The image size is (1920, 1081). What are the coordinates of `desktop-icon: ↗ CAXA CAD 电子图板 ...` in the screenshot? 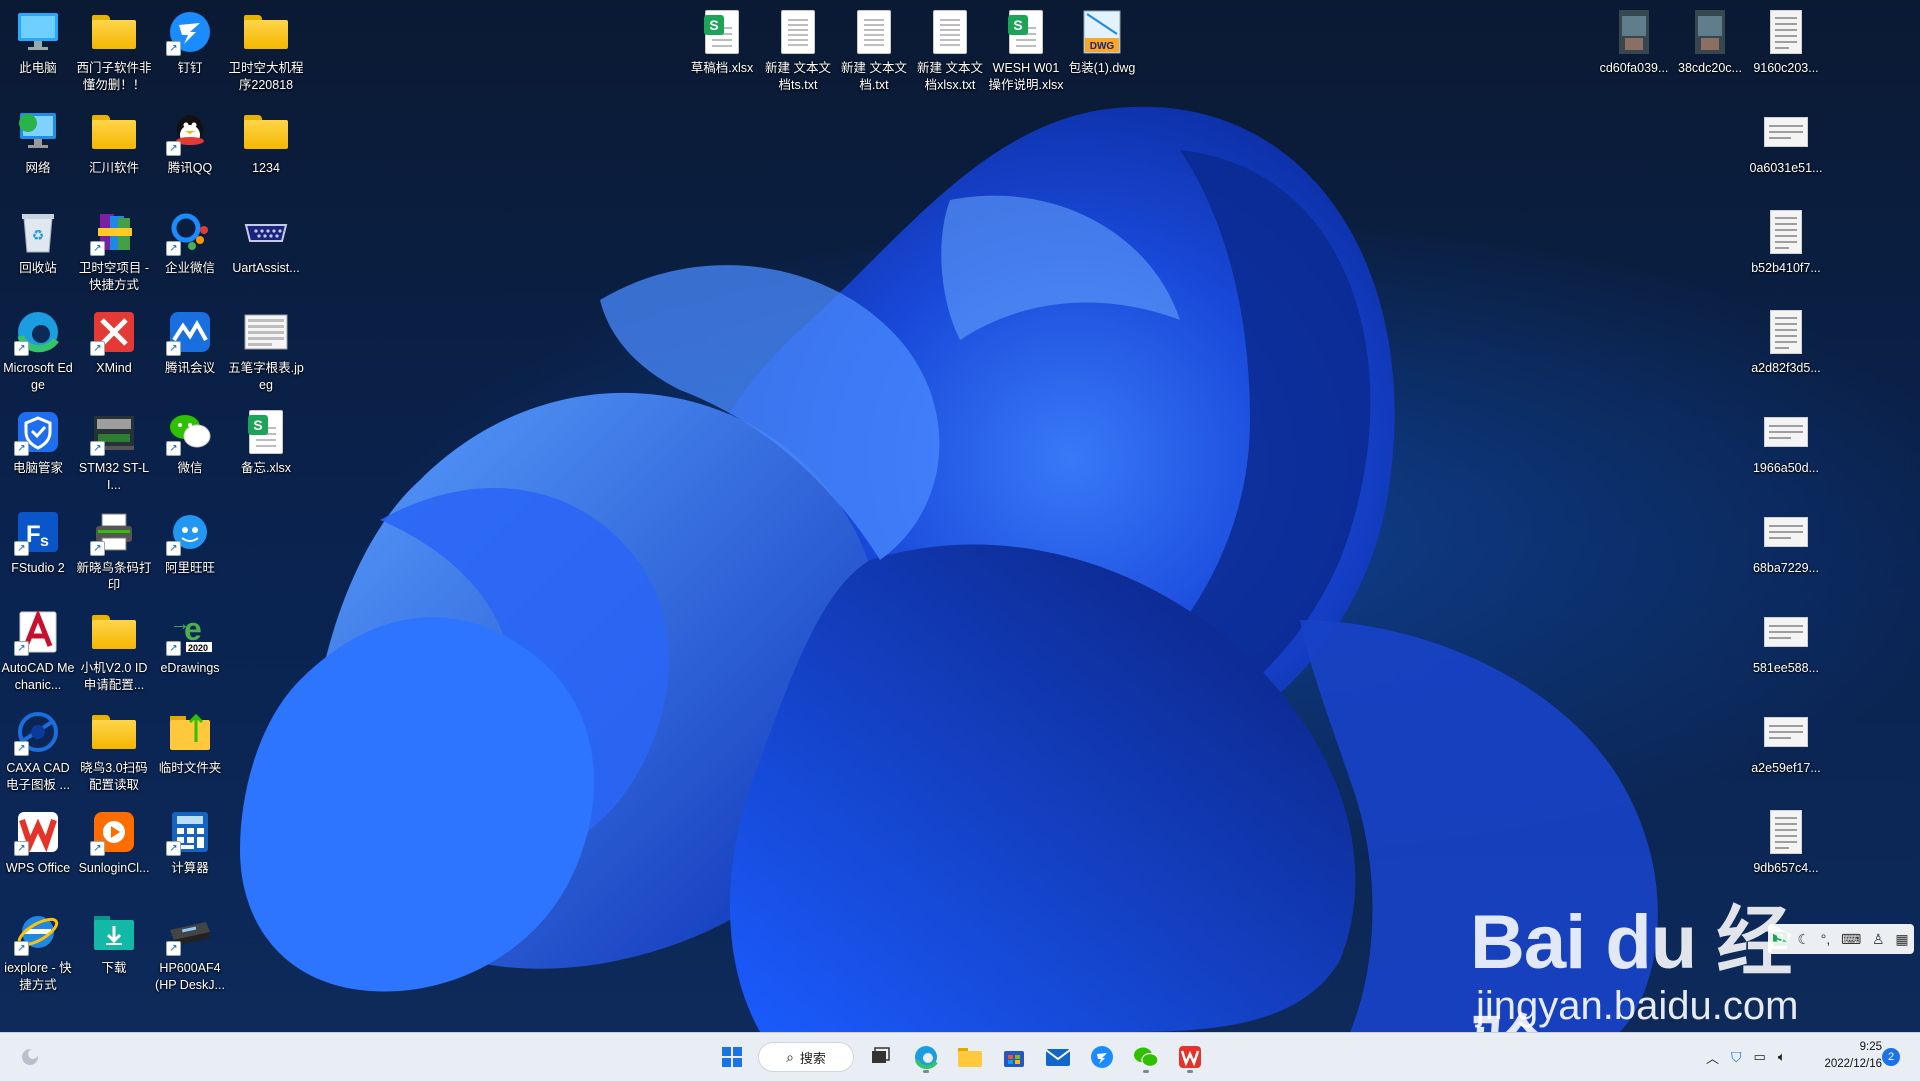 It's located at (38, 750).